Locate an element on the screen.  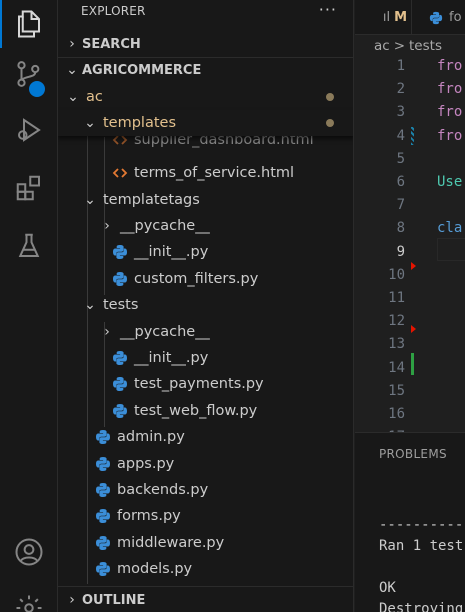
outline-section-header: › OUTLINE is located at coordinates (205, 599).